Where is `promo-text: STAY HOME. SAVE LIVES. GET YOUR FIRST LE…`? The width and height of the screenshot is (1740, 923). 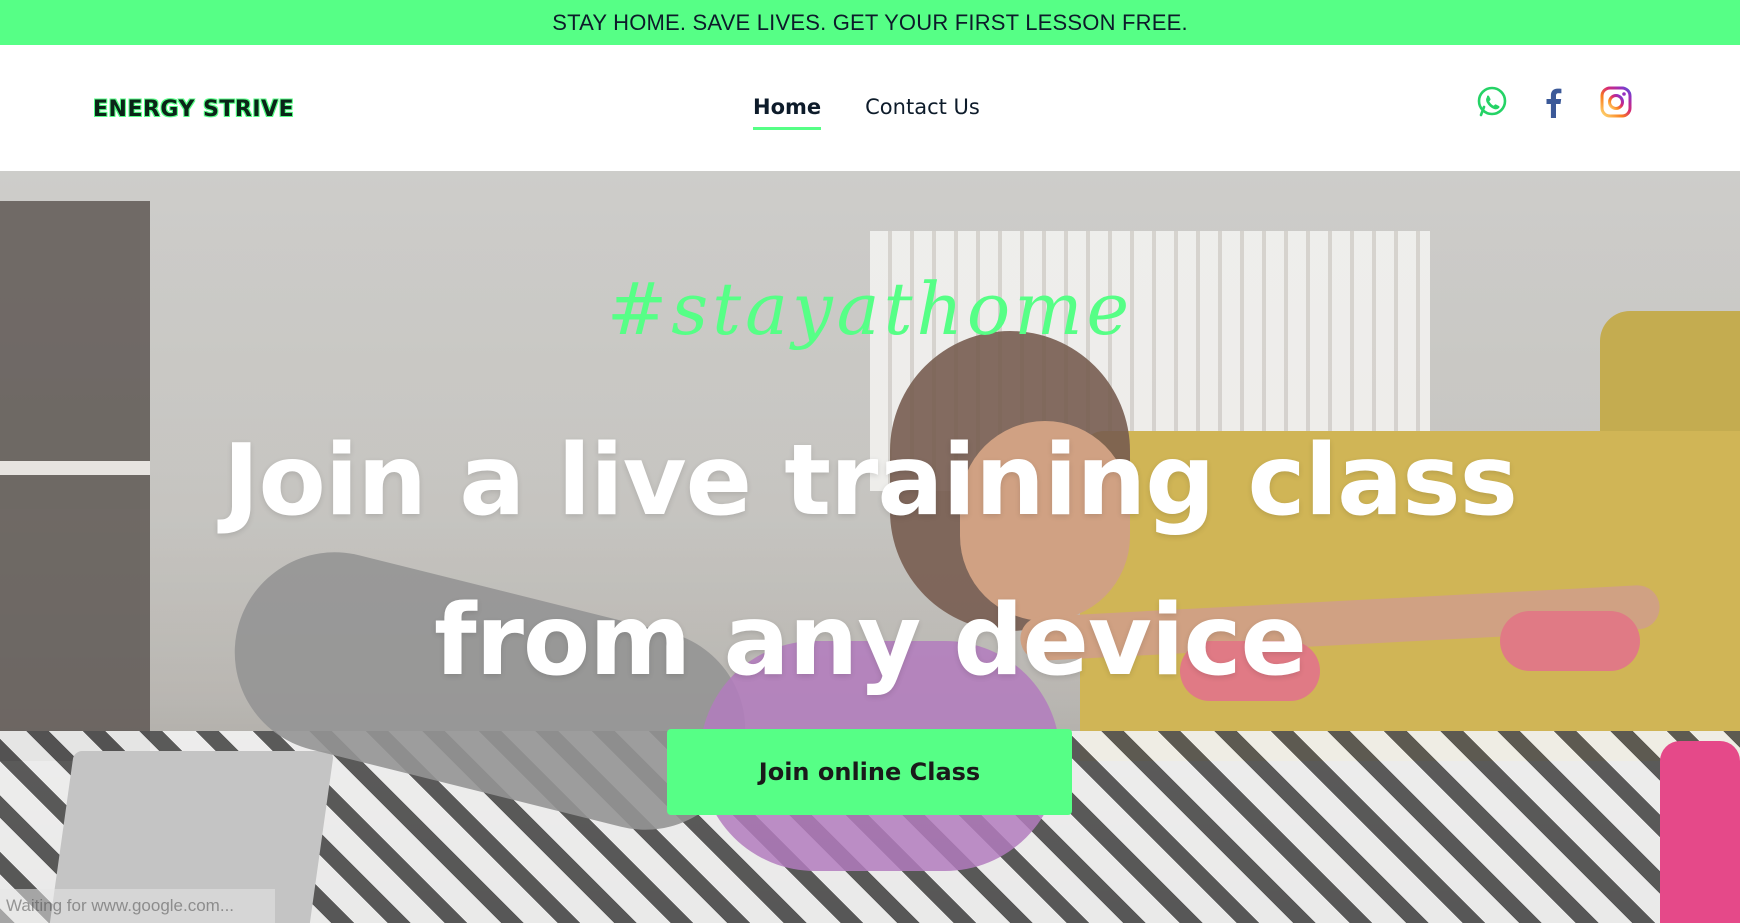
promo-text: STAY HOME. SAVE LIVES. GET YOUR FIRST LE… is located at coordinates (870, 22).